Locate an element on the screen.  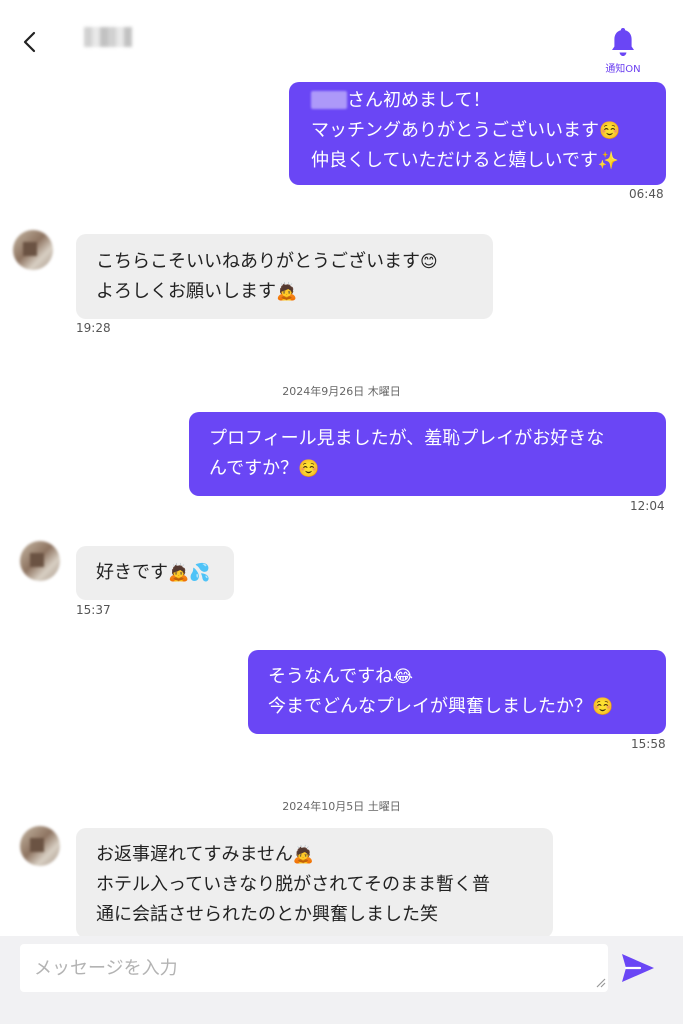
send-button is located at coordinates (638, 968).